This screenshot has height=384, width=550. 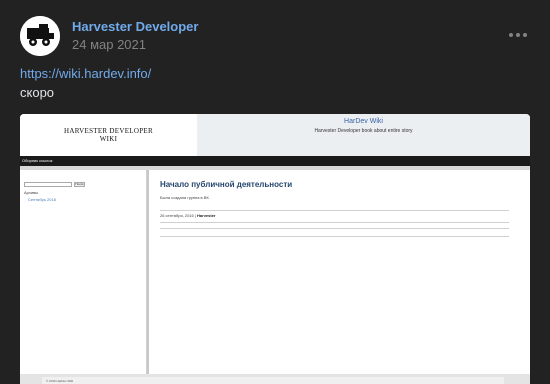 I want to click on site-archive-link: Сентябрь 2016, so click(x=42, y=199).